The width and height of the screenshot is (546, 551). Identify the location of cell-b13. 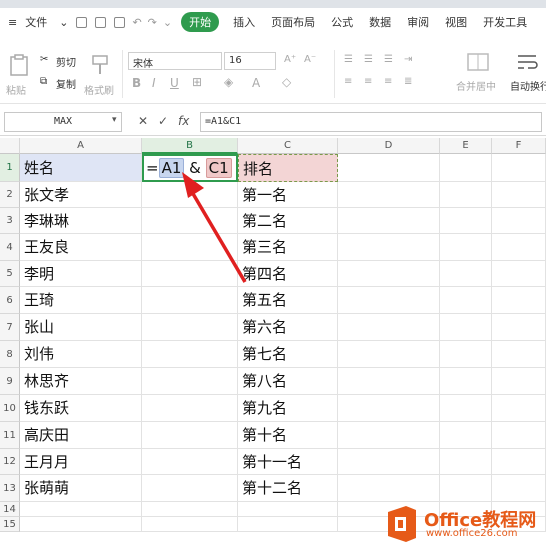
(190, 488).